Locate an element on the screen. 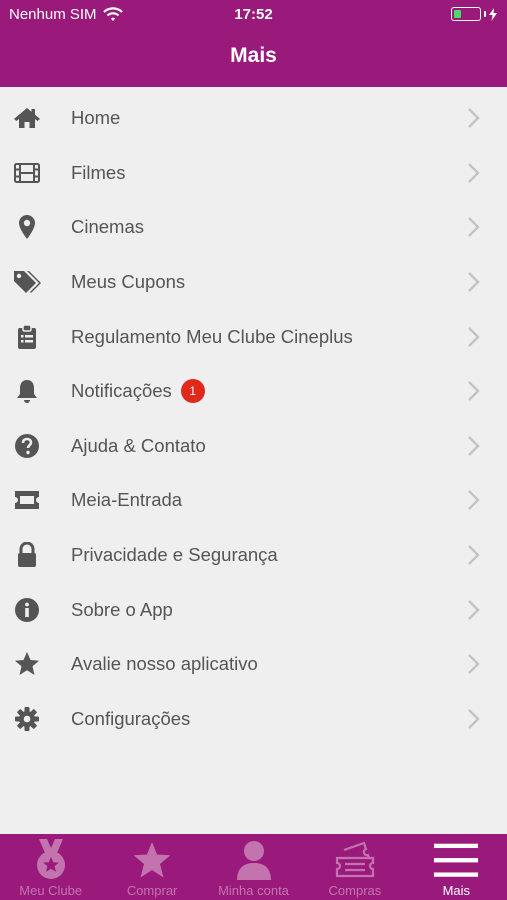 Image resolution: width=507 pixels, height=900 pixels. menu-item-cinemas: Cinemas is located at coordinates (253, 227).